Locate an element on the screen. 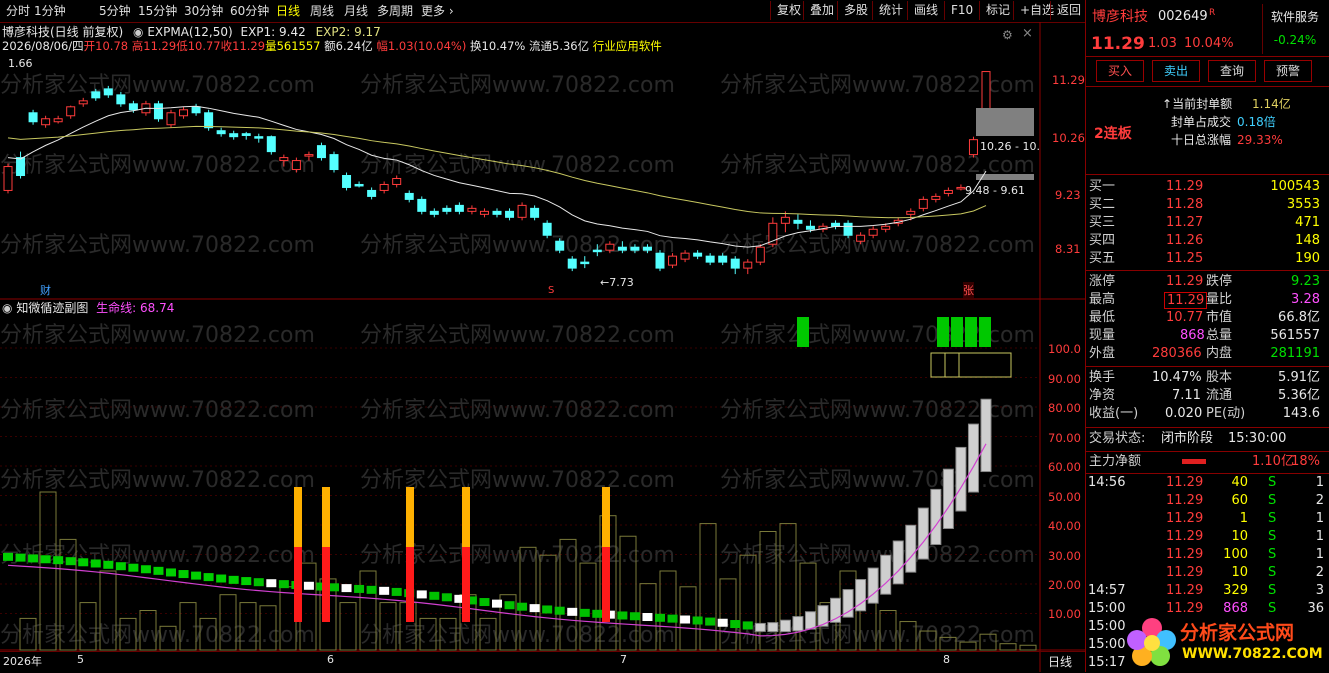 This screenshot has width=1329, height=673. marker-cai: 财 is located at coordinates (45, 290).